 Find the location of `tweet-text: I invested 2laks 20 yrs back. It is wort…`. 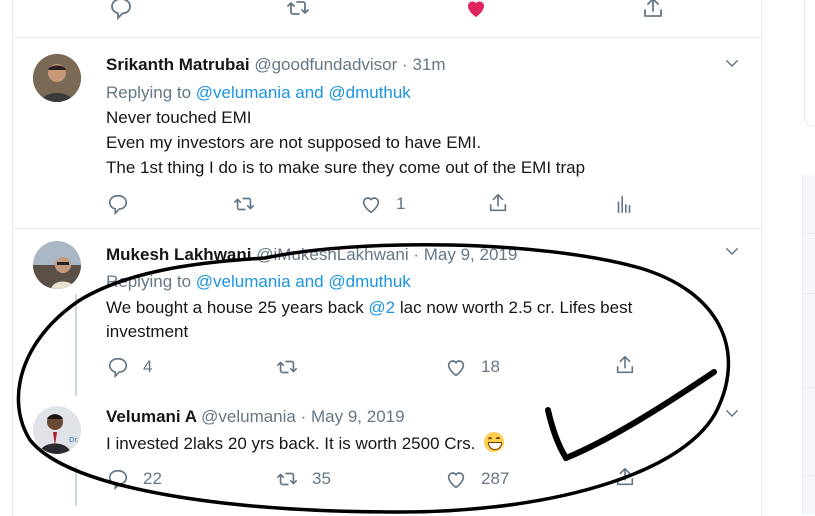

tweet-text: I invested 2laks 20 yrs back. It is wort… is located at coordinates (291, 443).